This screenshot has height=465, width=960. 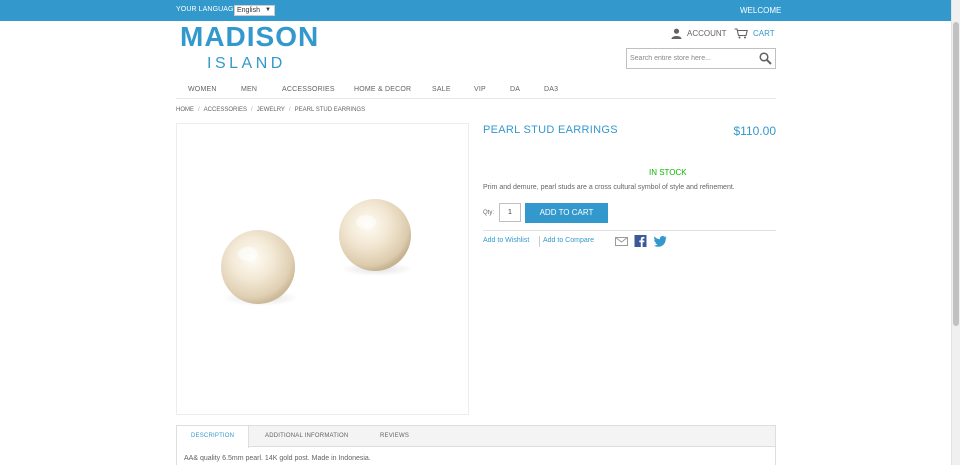 I want to click on nav-item-home-decor: HOME & DECOR, so click(x=382, y=89).